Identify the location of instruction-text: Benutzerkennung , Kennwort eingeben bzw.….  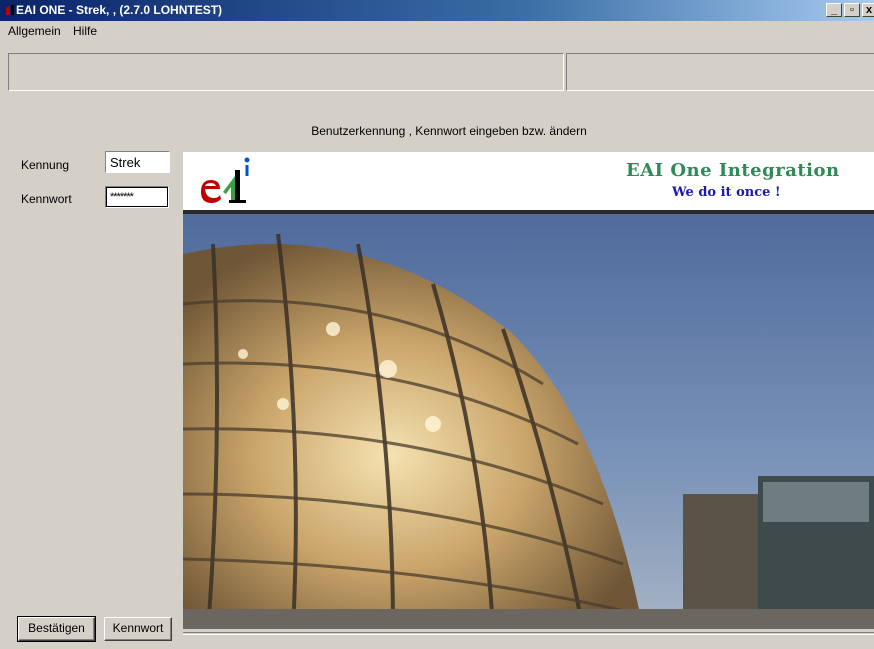
(449, 131).